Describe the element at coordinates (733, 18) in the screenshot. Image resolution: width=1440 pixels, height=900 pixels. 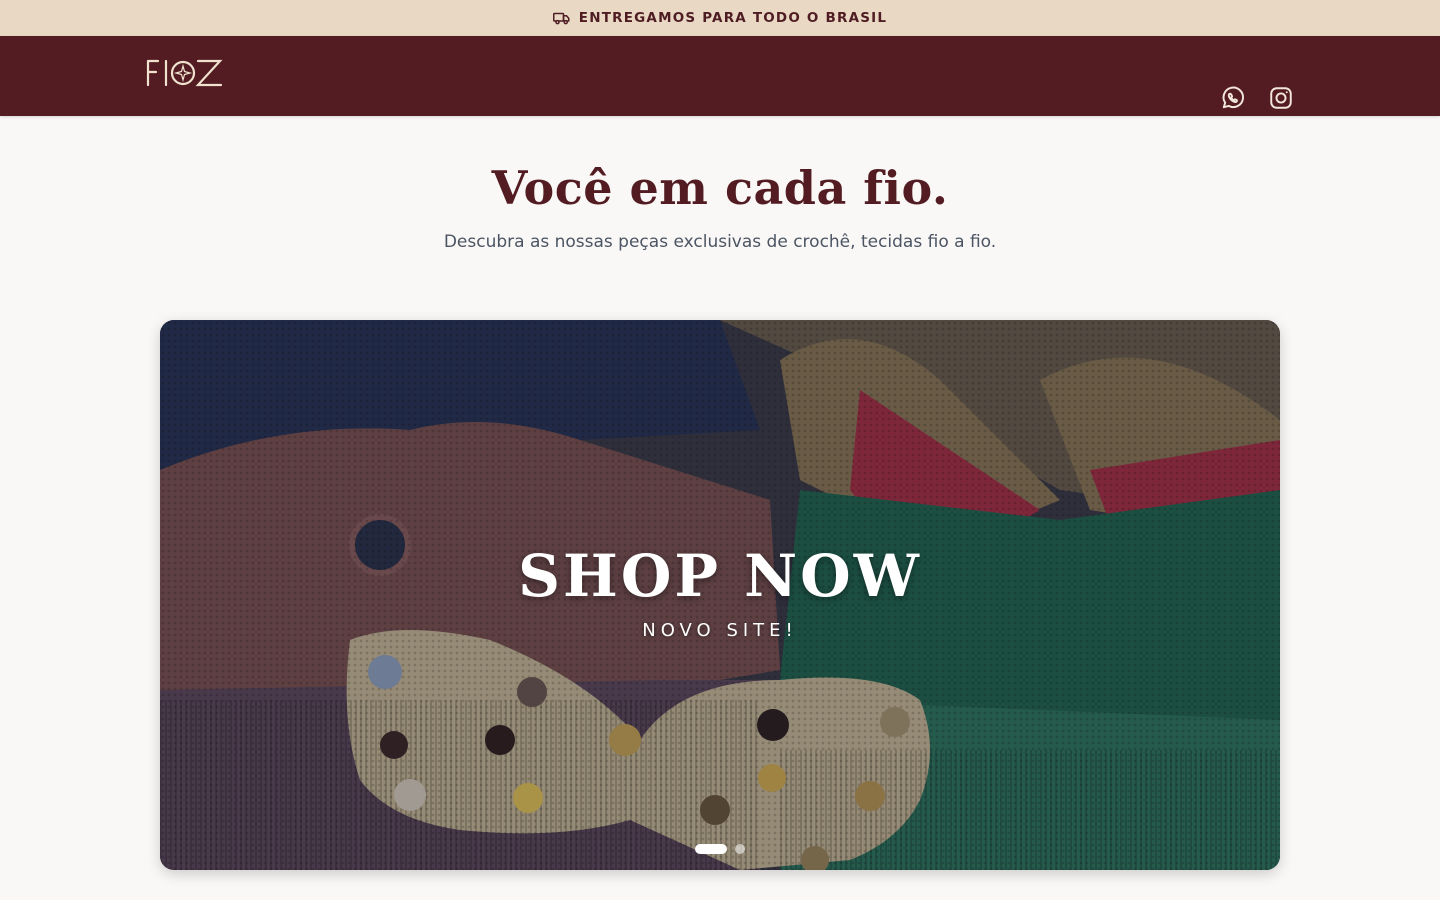
I see `announcement-text: ENTREGAMOS PARA TODO O BRASIL` at that location.